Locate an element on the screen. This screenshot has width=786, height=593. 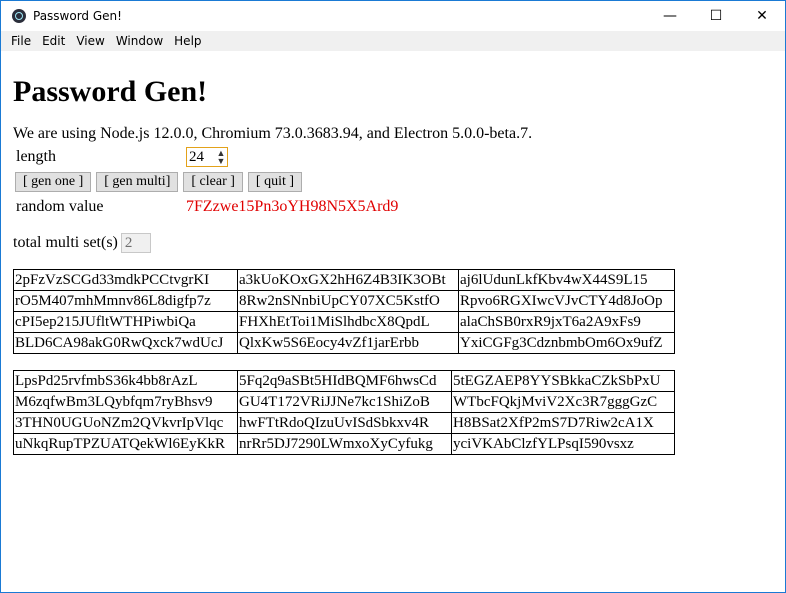
random-label: random value is located at coordinates (60, 206).